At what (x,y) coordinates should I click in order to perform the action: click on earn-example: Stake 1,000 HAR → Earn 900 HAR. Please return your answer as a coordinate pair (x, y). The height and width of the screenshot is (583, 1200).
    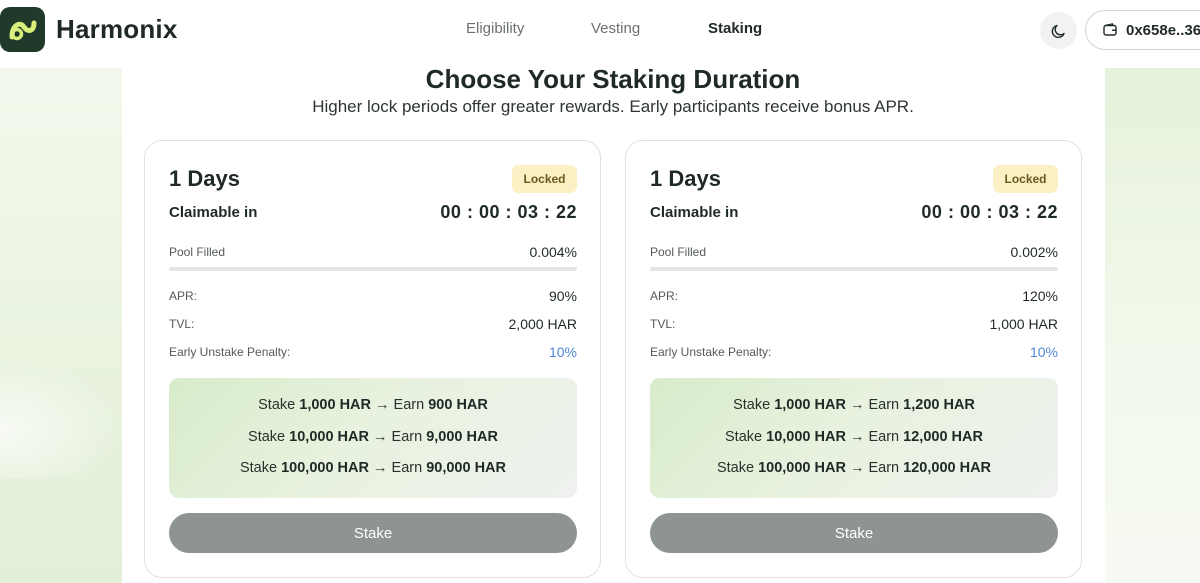
    Looking at the image, I should click on (373, 405).